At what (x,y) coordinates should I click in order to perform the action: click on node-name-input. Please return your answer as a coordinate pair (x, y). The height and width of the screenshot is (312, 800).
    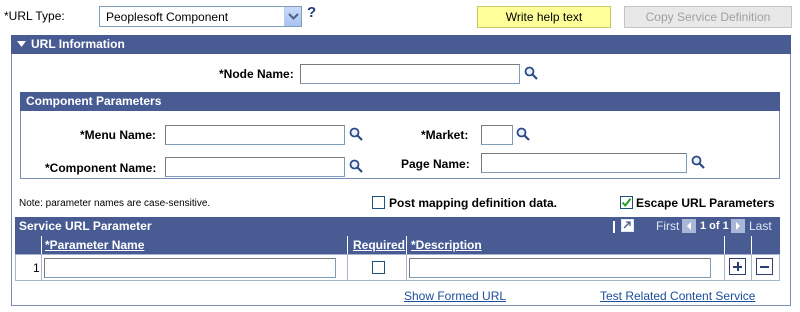
    Looking at the image, I should click on (410, 74).